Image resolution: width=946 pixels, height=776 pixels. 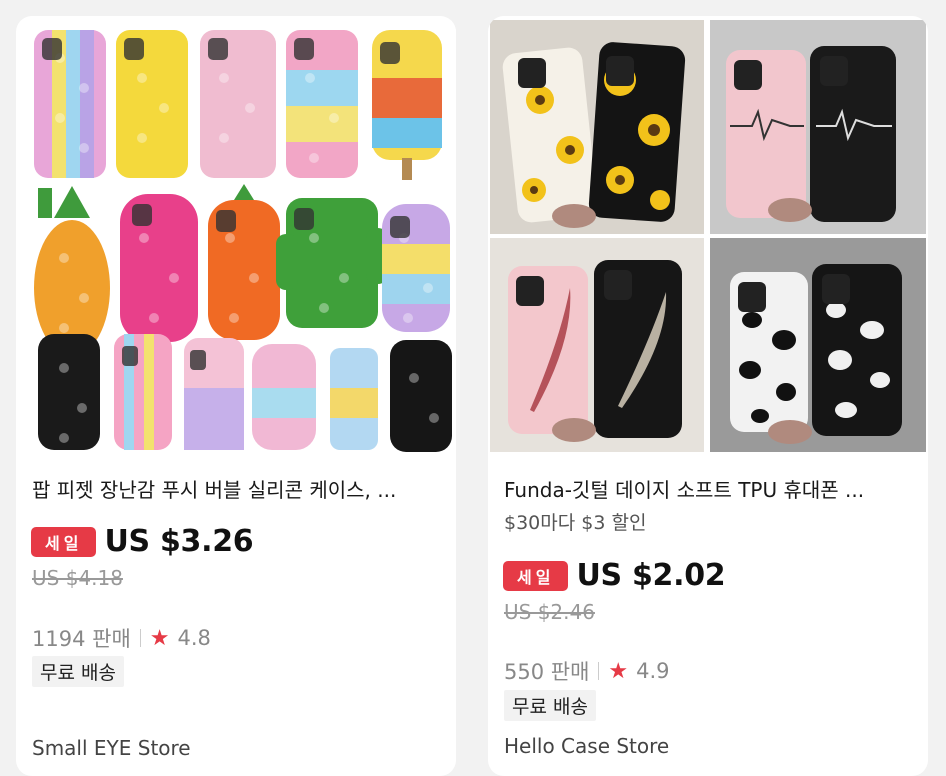 What do you see at coordinates (111, 748) in the screenshot?
I see `store-name: Small EYE Store` at bounding box center [111, 748].